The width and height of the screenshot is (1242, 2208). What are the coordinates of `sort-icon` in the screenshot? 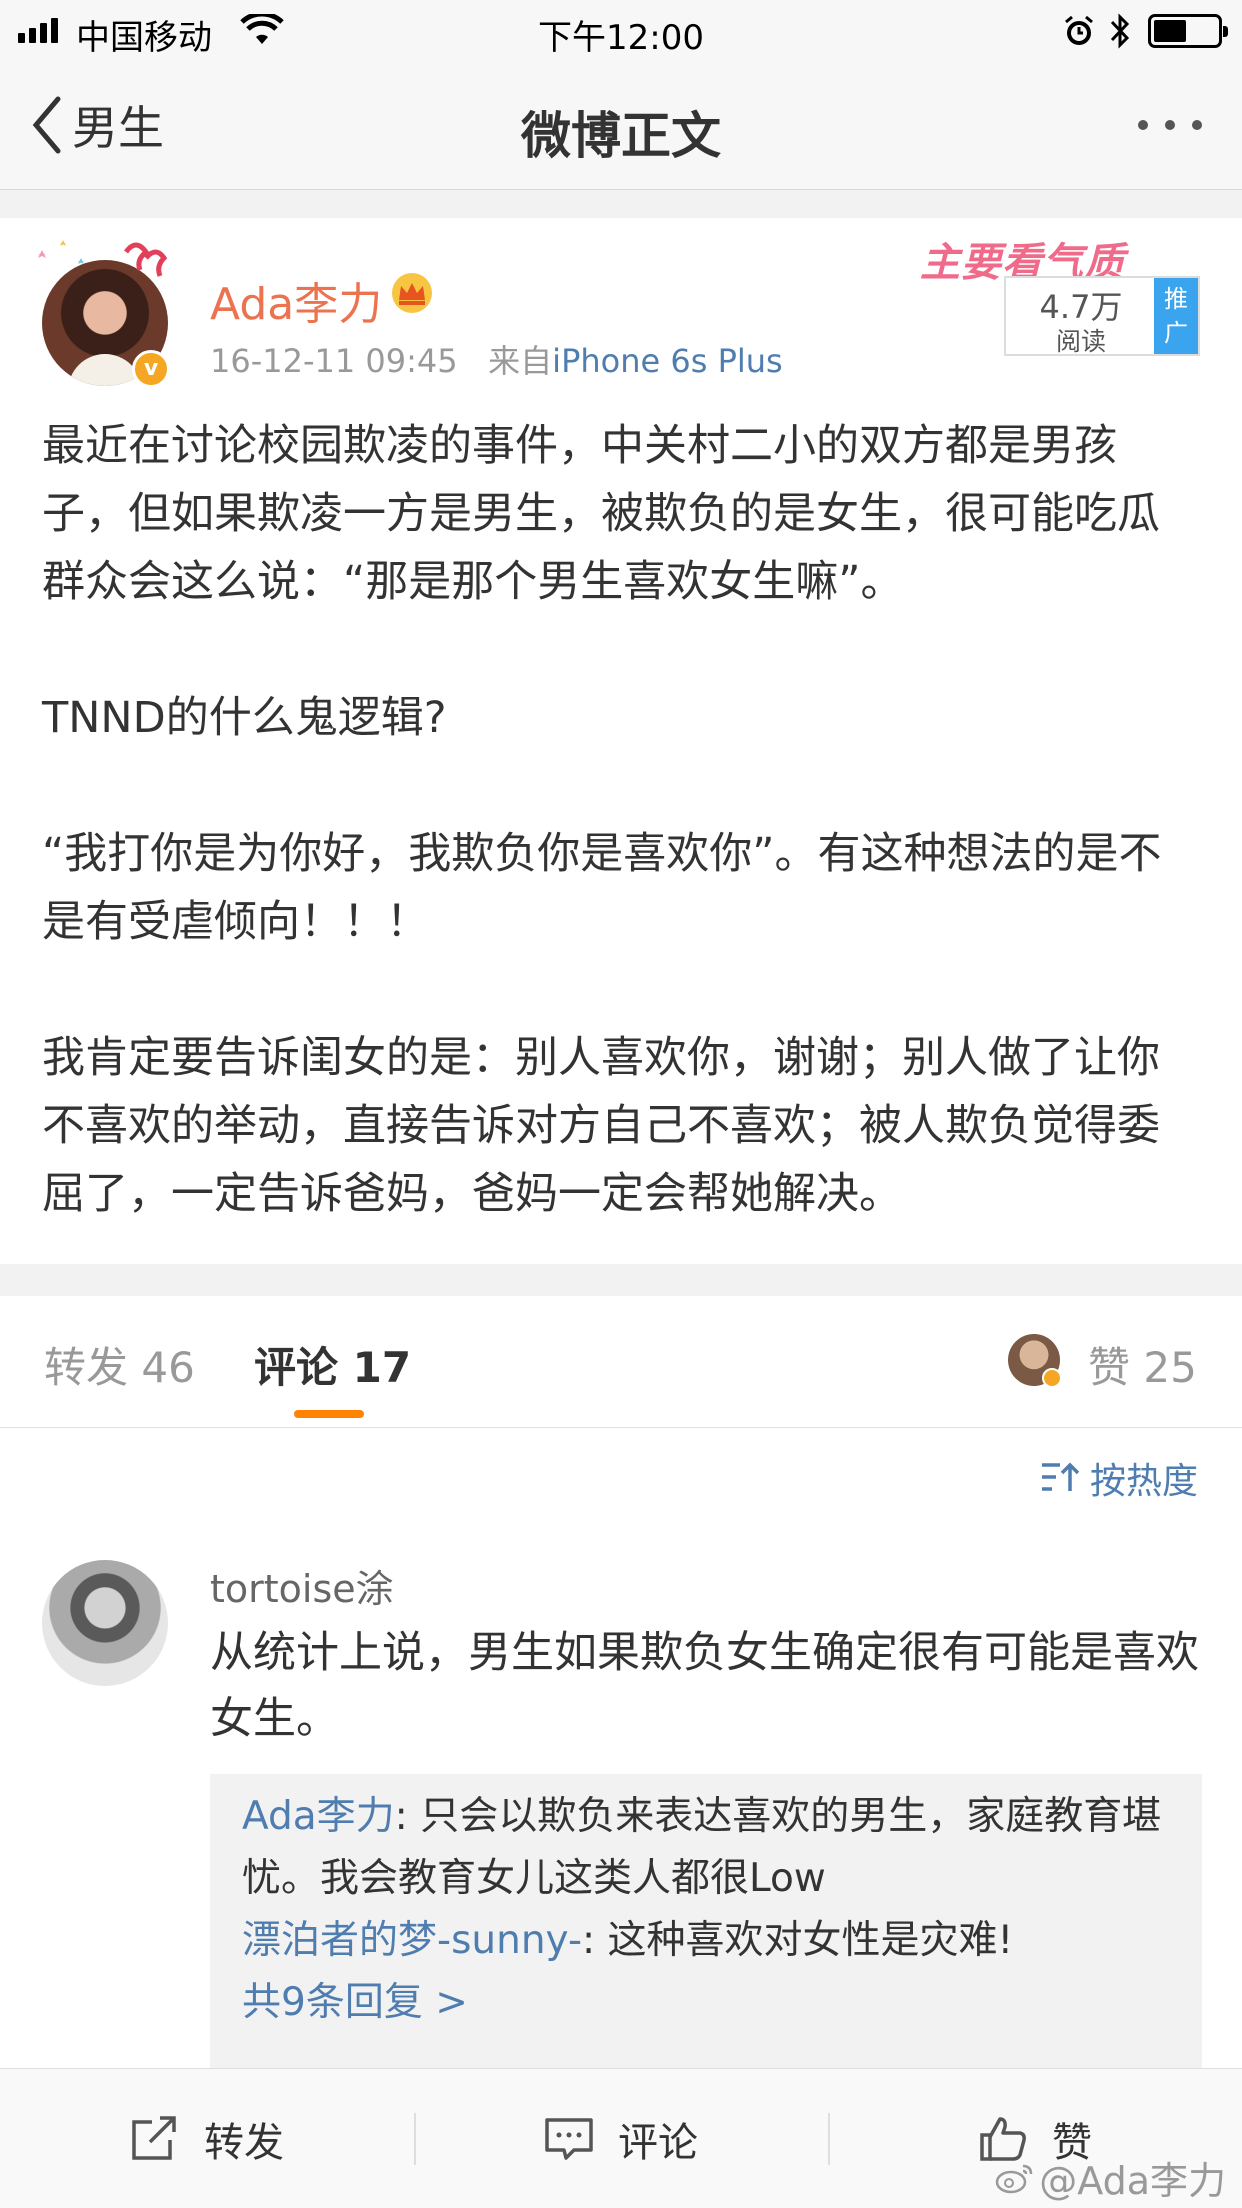 It's located at (1060, 1476).